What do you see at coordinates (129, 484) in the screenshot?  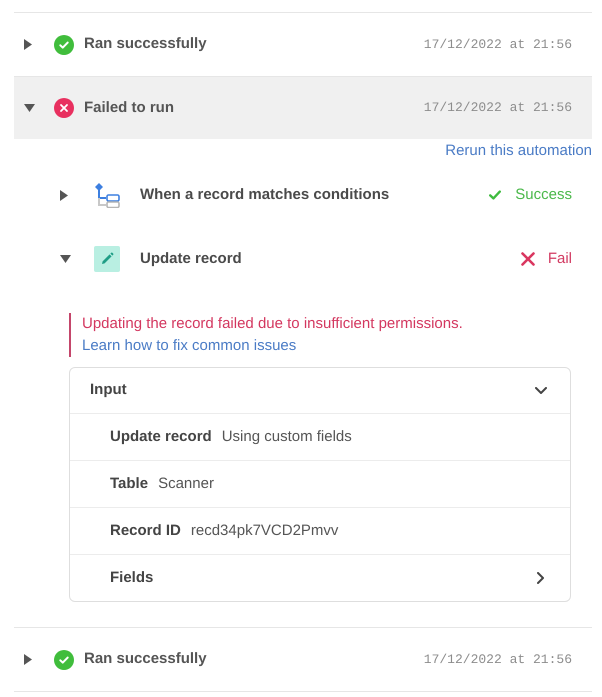 I see `field-label: Table` at bounding box center [129, 484].